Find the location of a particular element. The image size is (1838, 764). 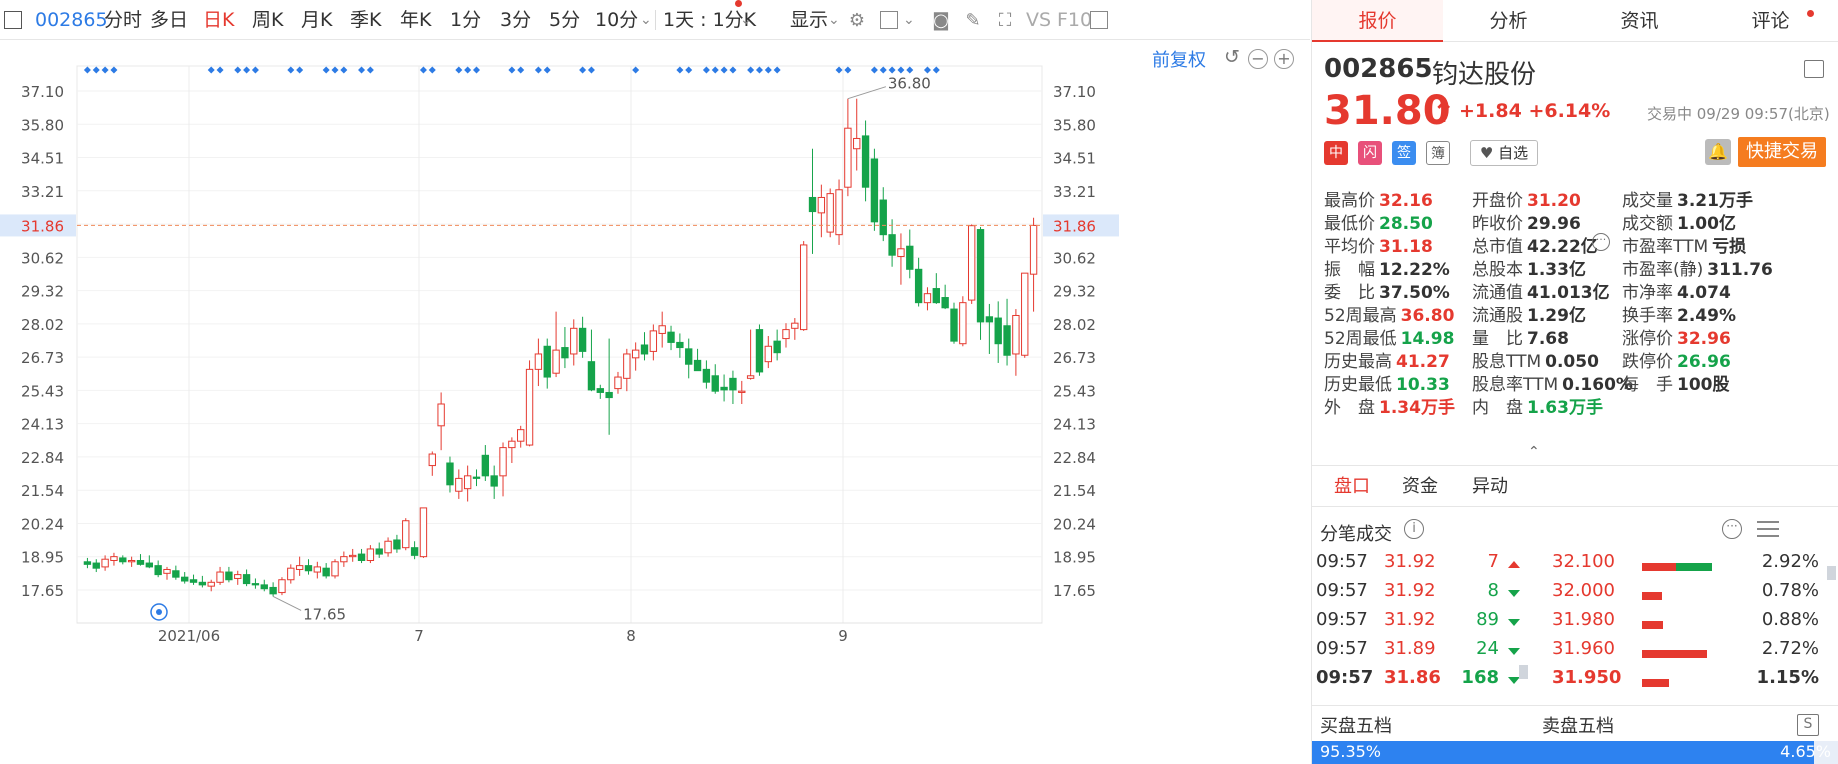

tab-comments: 评论 is located at coordinates (1770, 21).